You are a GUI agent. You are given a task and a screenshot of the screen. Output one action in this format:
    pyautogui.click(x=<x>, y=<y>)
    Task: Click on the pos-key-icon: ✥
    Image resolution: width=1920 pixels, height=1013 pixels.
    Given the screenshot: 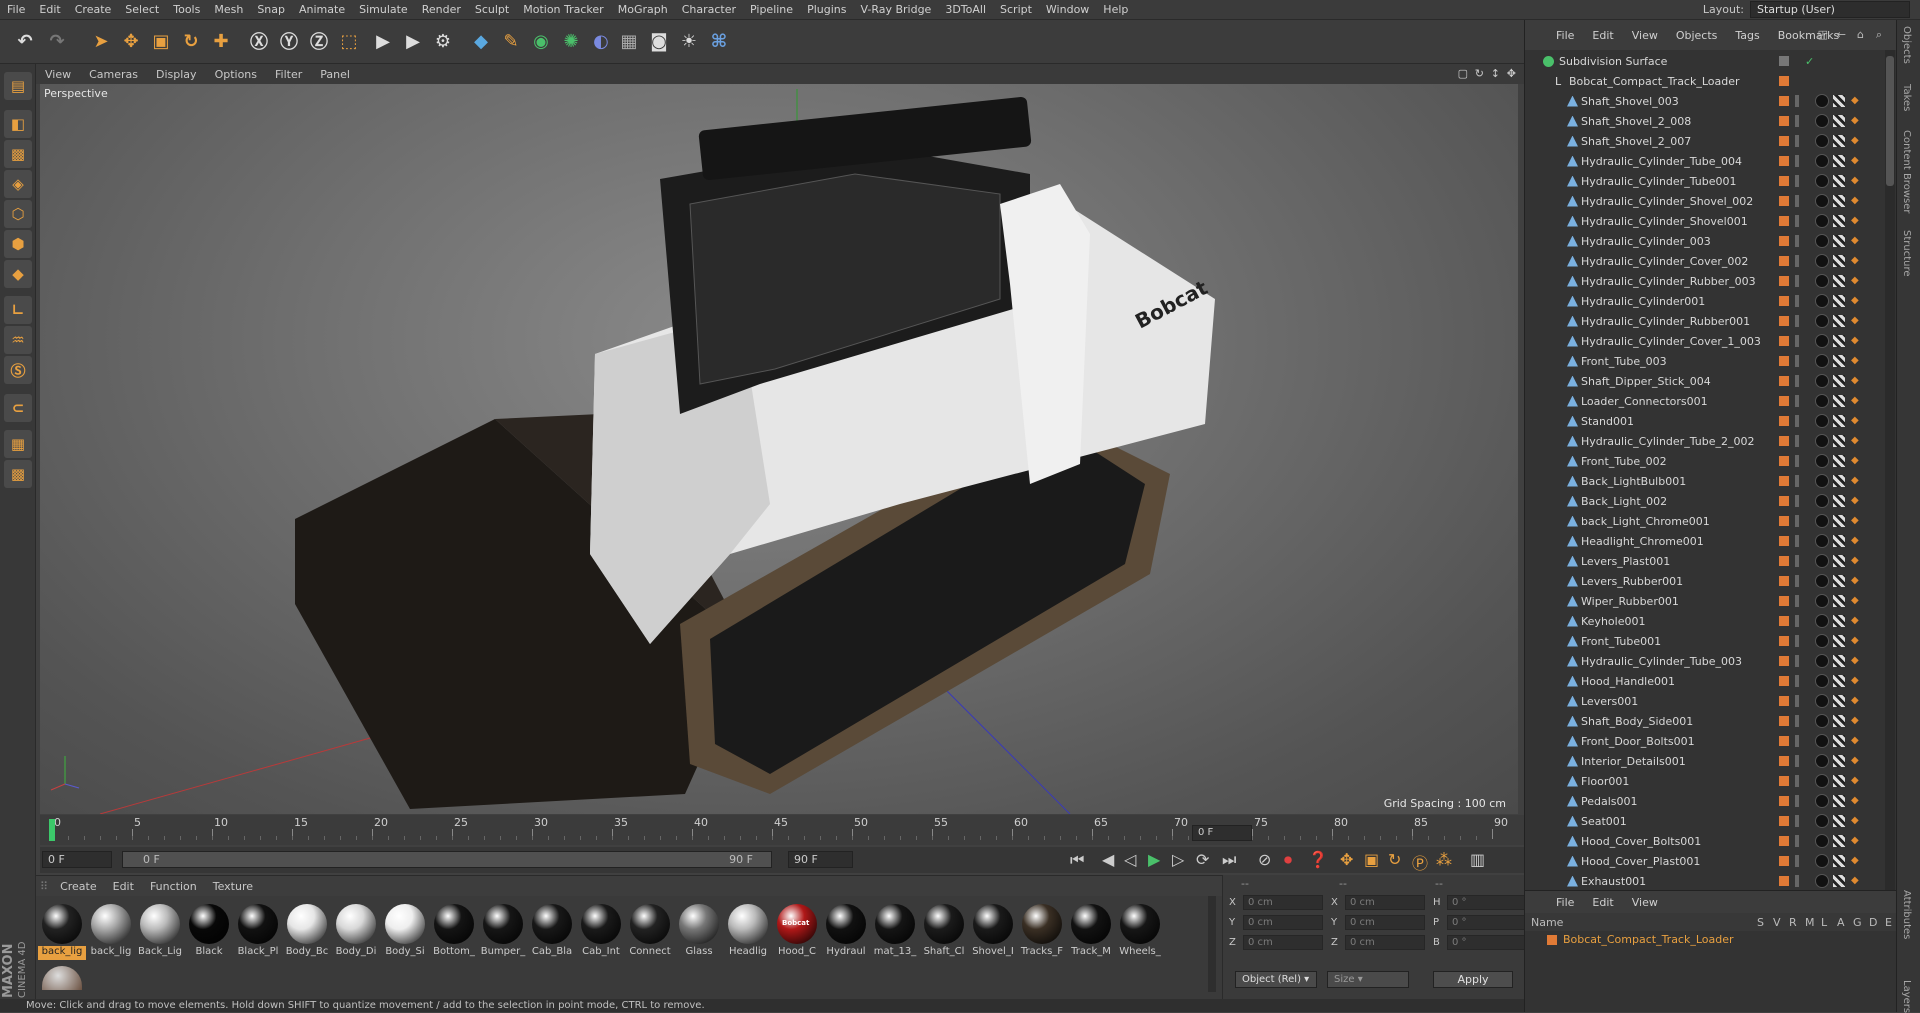 What is the action you would take?
    pyautogui.click(x=1346, y=859)
    